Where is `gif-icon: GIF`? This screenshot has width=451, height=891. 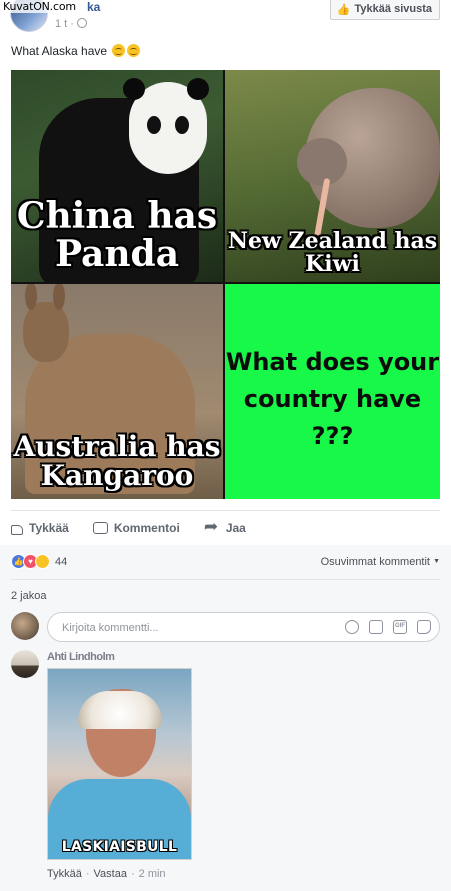
gif-icon: GIF is located at coordinates (400, 627).